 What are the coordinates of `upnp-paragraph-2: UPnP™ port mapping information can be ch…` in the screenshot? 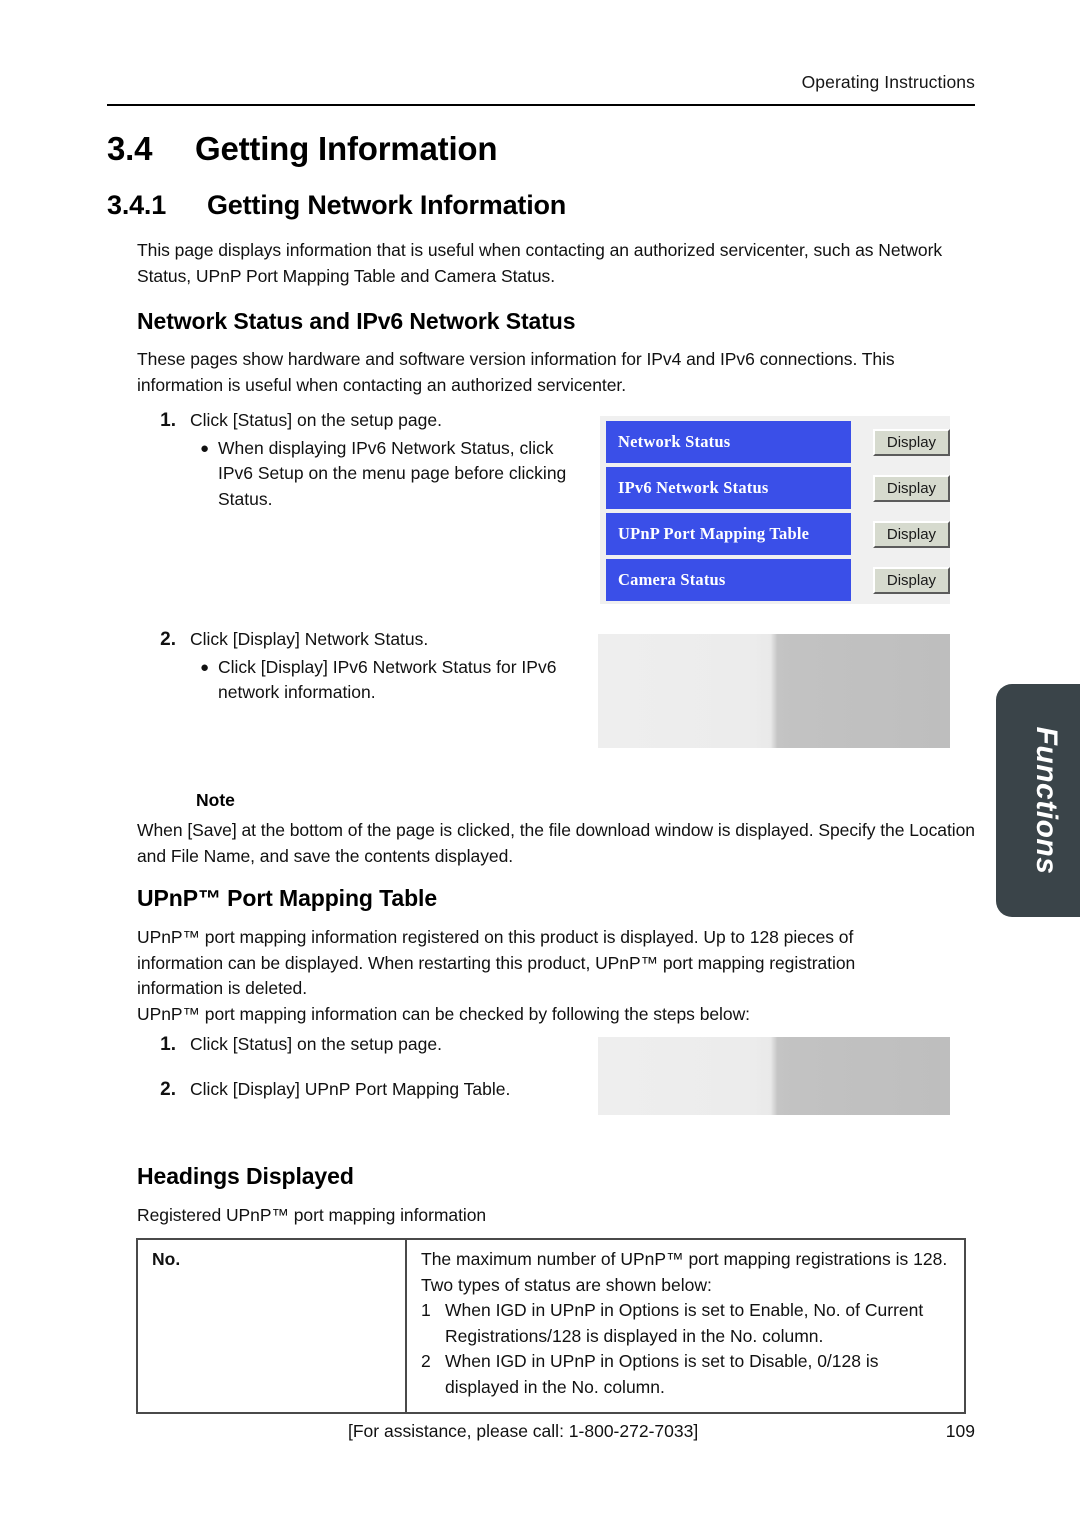 It's located at (443, 1013).